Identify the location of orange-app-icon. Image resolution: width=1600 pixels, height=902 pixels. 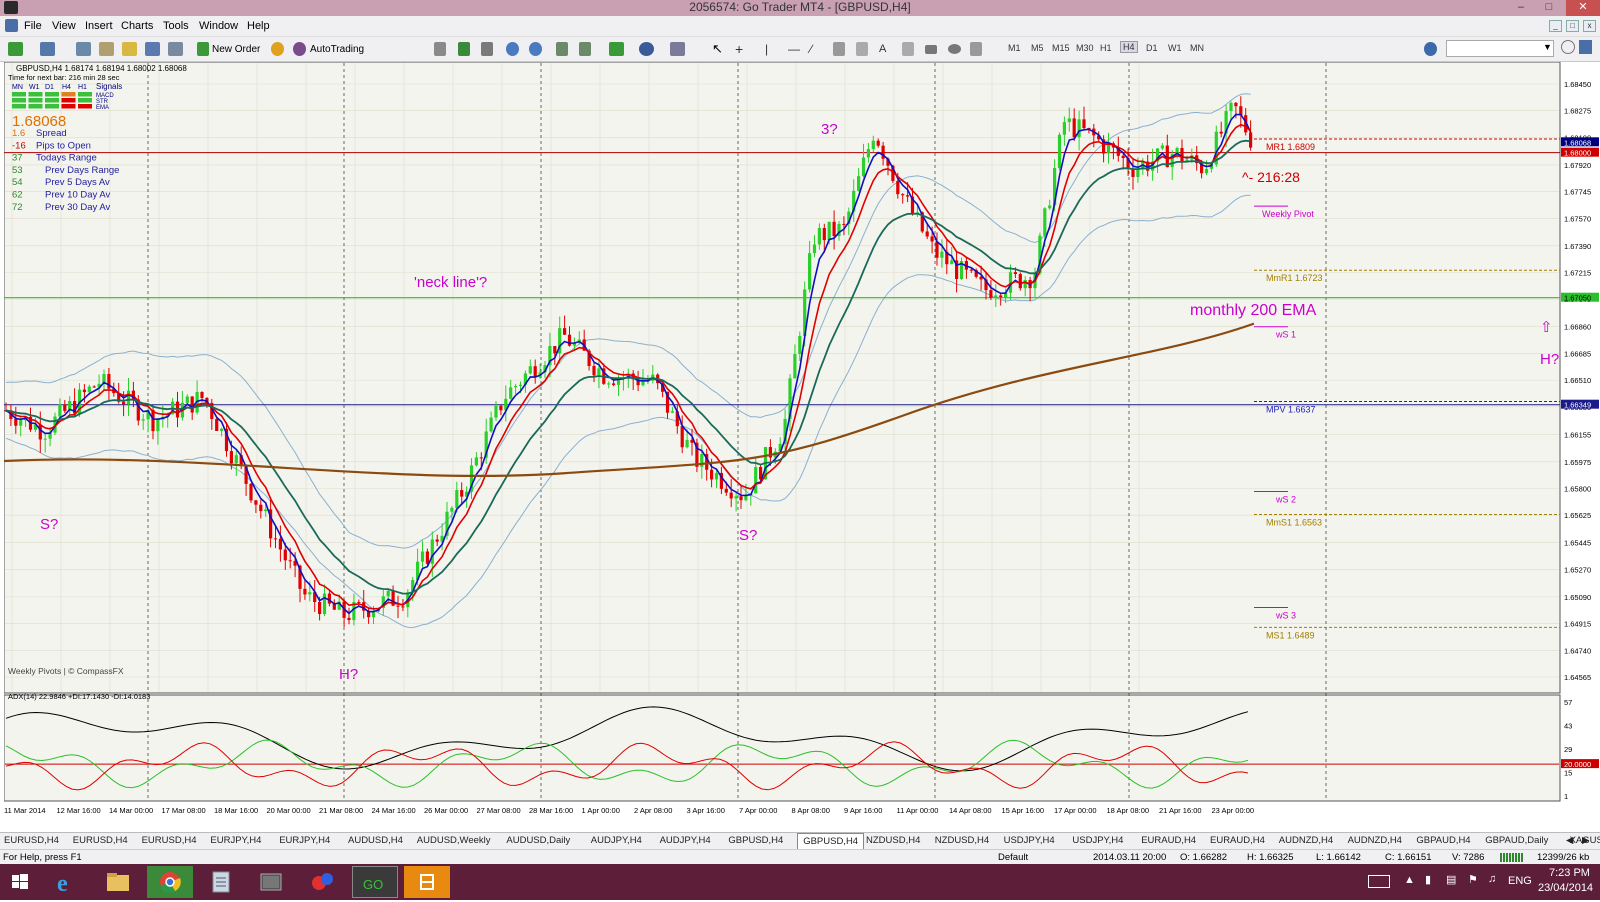
(427, 882).